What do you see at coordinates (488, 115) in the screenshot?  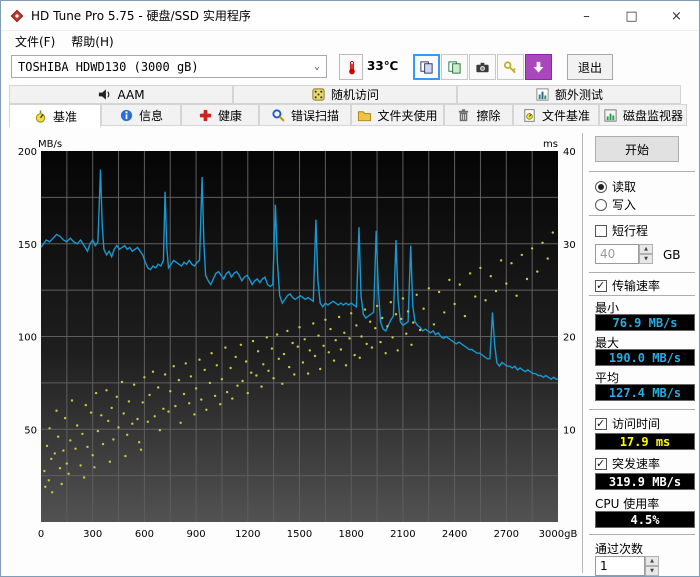 I see `tab-label: 擦除` at bounding box center [488, 115].